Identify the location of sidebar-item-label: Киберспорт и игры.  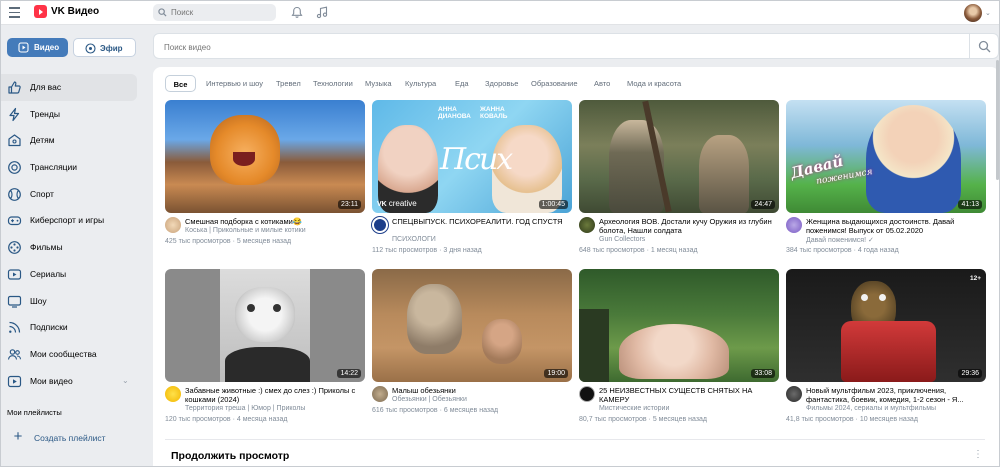
(67, 220).